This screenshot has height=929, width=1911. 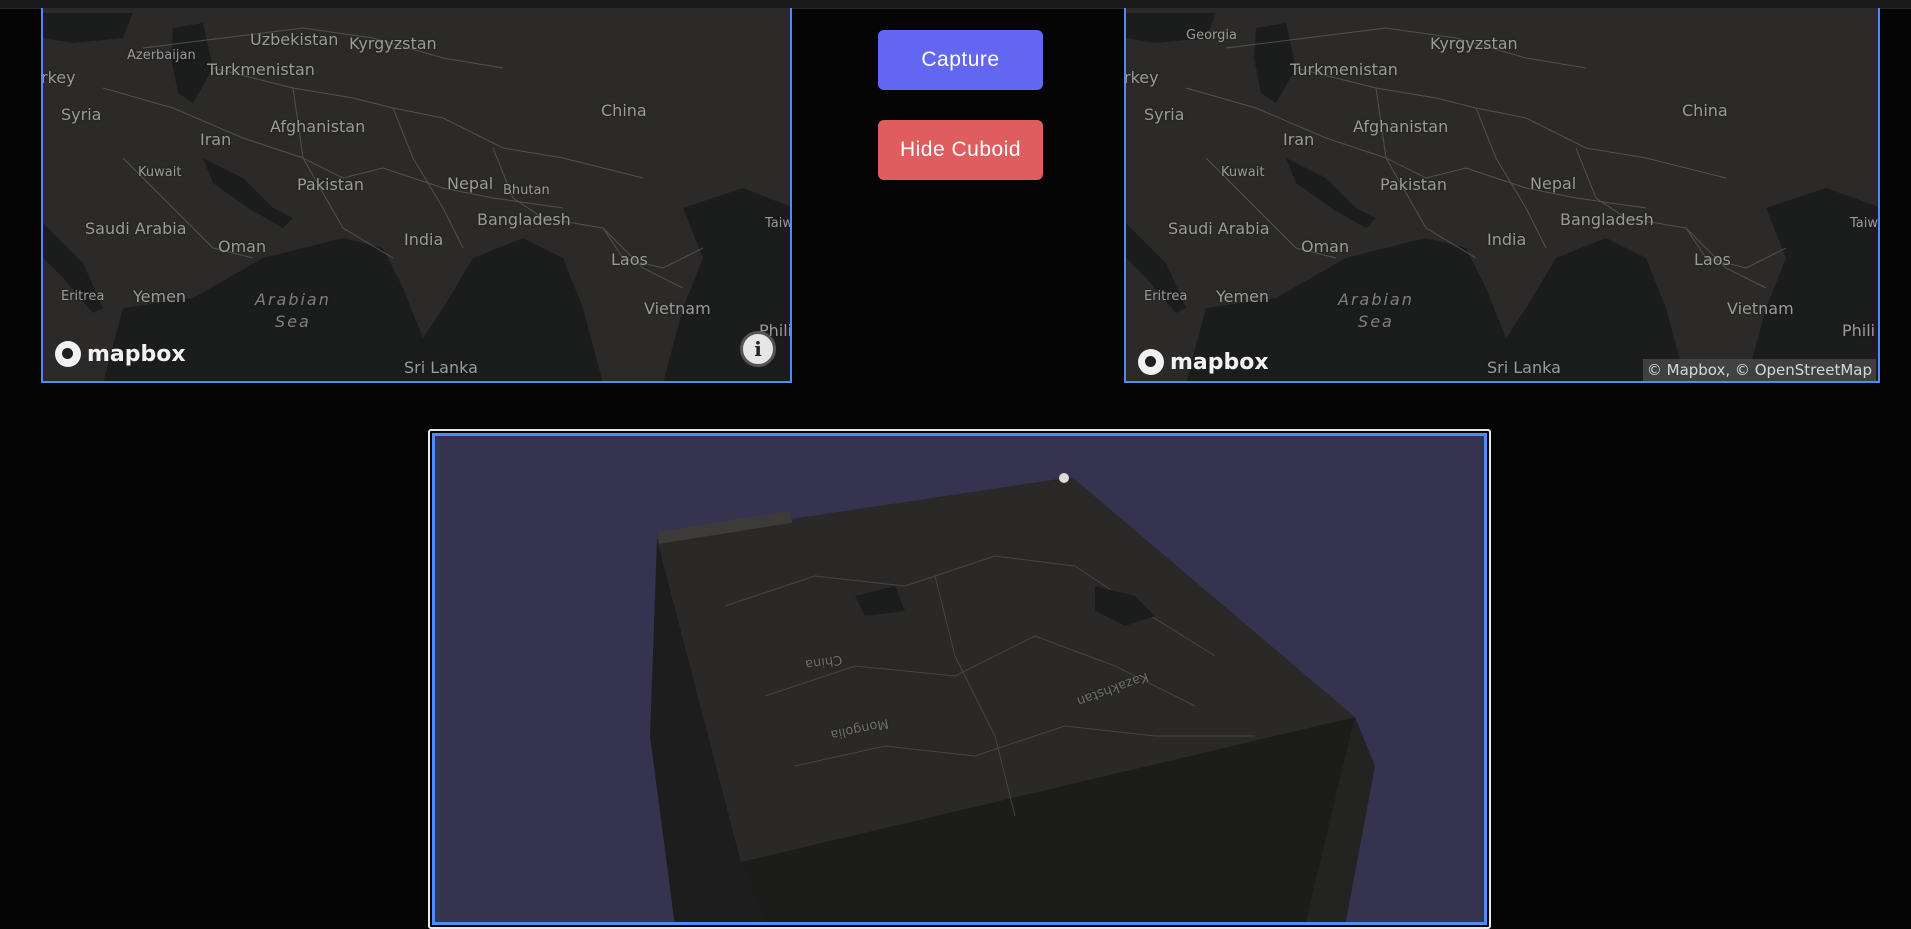 I want to click on map-attribution: © Mapbox, © OpenStreetMap, so click(x=1759, y=370).